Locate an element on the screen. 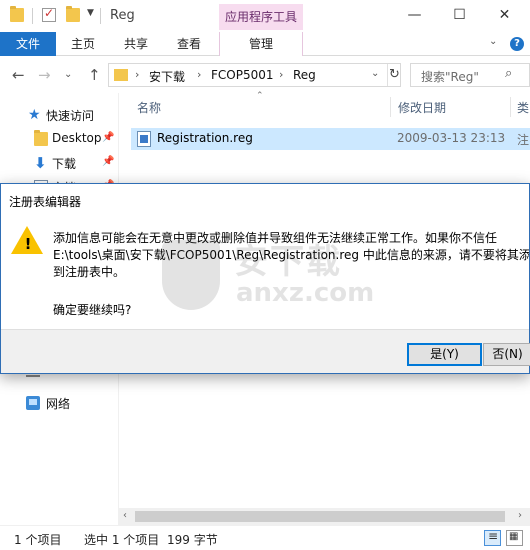 This screenshot has height=550, width=530. tab-home: 主页 is located at coordinates (83, 44).